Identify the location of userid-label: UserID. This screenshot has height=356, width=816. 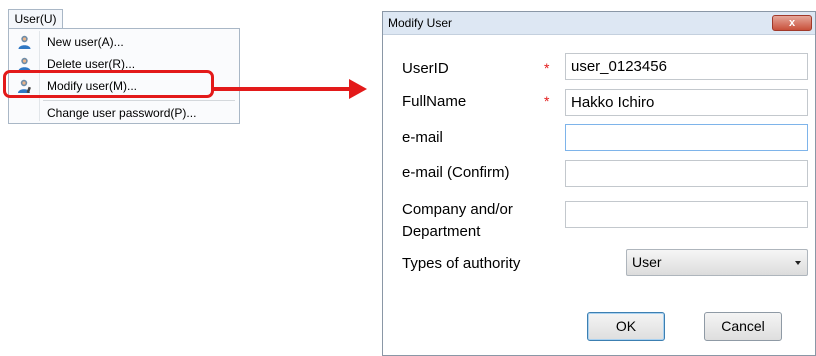
(425, 68).